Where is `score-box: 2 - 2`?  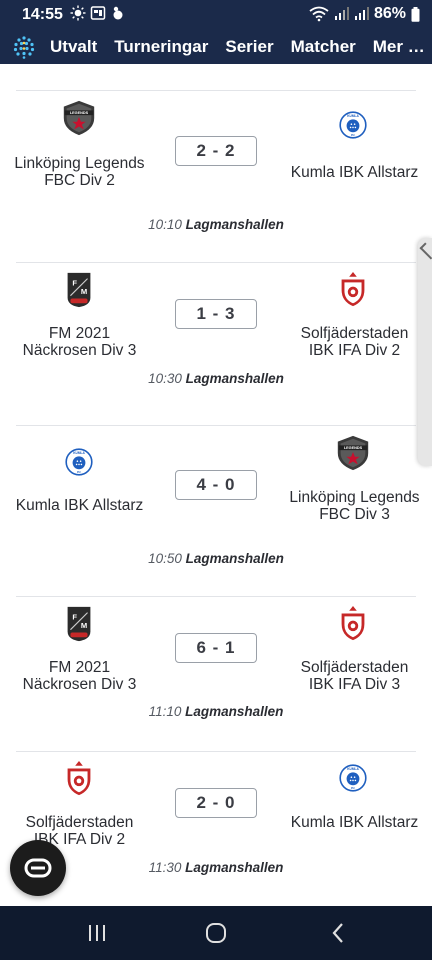 score-box: 2 - 2 is located at coordinates (216, 151).